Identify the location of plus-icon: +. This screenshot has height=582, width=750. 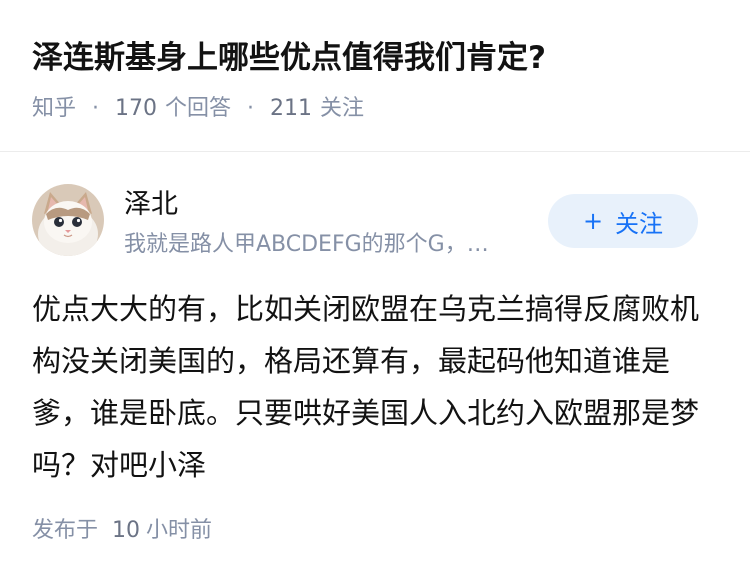
(593, 221).